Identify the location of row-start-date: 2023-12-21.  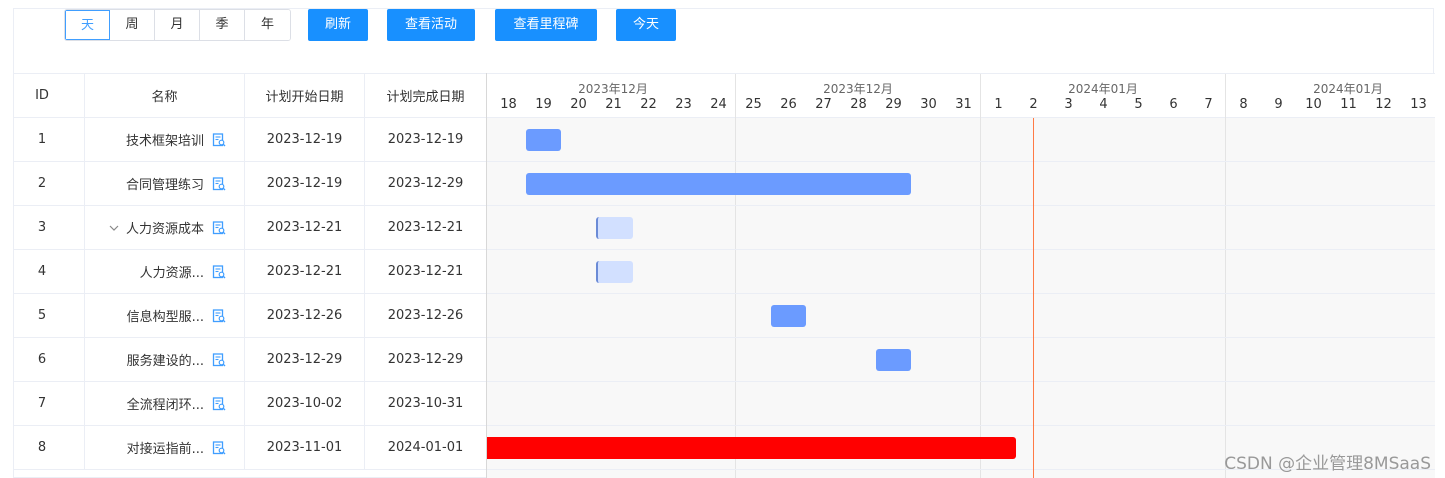
(305, 227).